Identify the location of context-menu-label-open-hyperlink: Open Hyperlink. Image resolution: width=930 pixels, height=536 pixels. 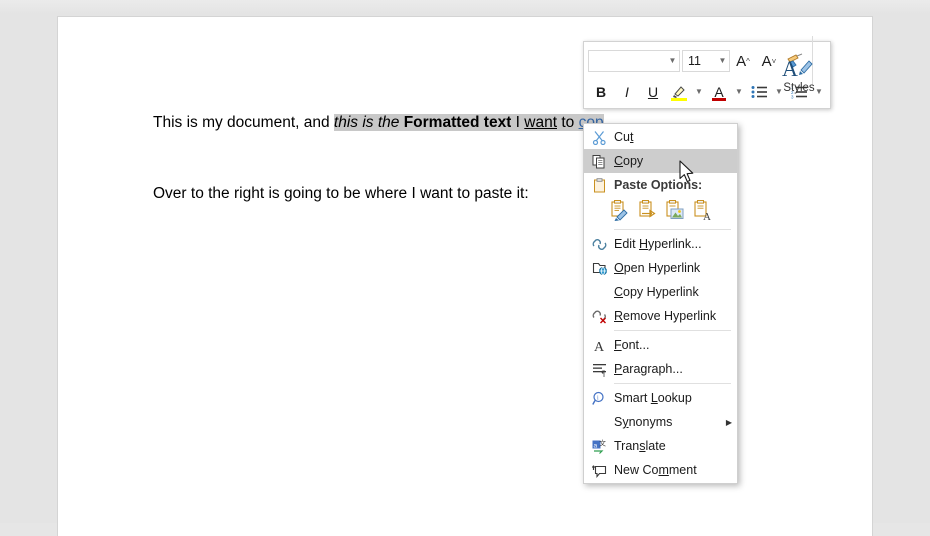
(657, 268).